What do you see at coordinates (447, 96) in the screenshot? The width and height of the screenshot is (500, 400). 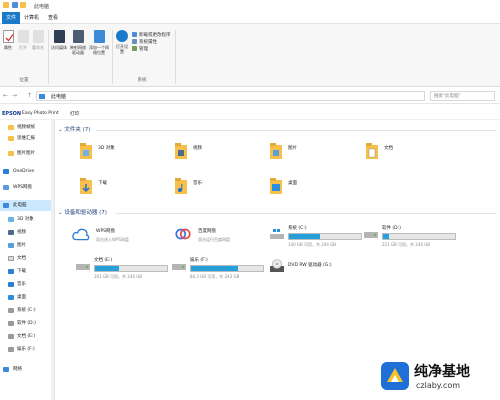 I see `search-placeholder: 搜索"此电脑"` at bounding box center [447, 96].